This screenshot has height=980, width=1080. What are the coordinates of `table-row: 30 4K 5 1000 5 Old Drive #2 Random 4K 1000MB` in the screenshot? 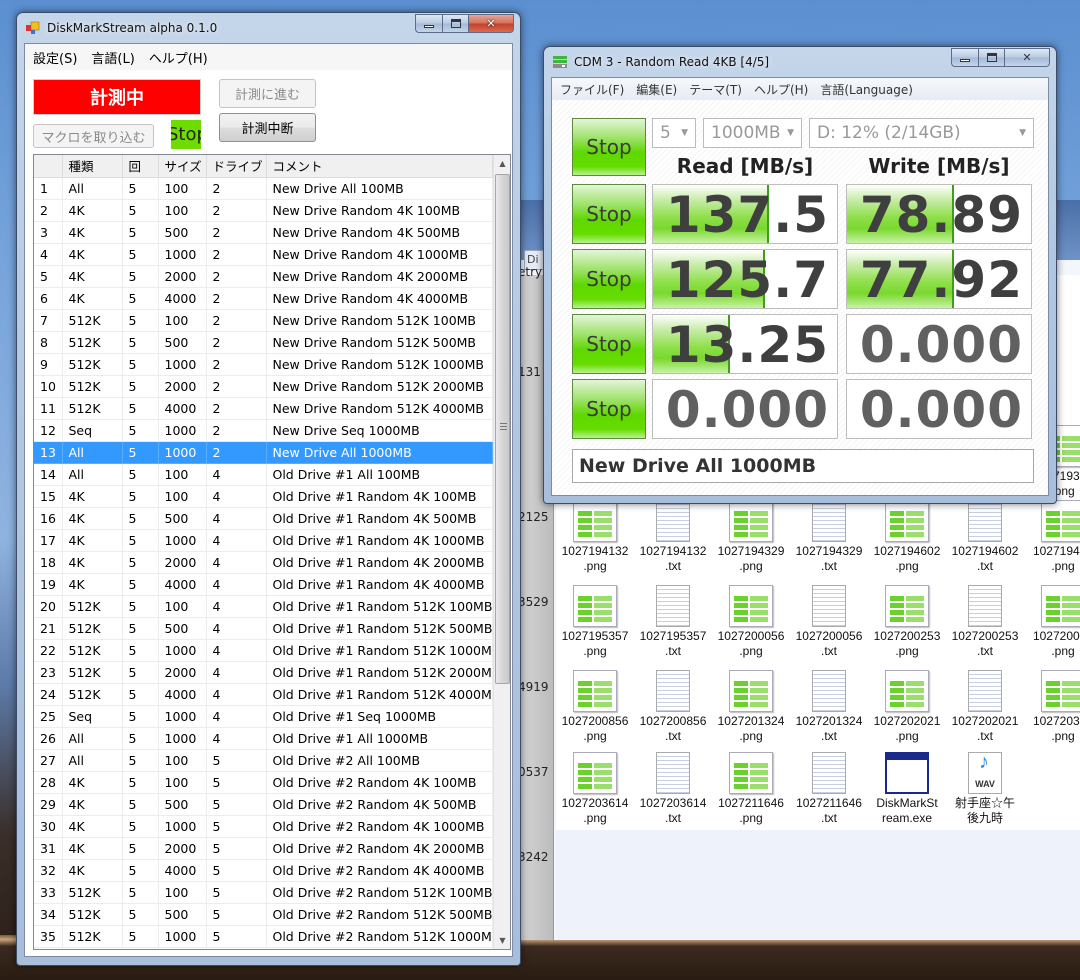 It's located at (263, 826).